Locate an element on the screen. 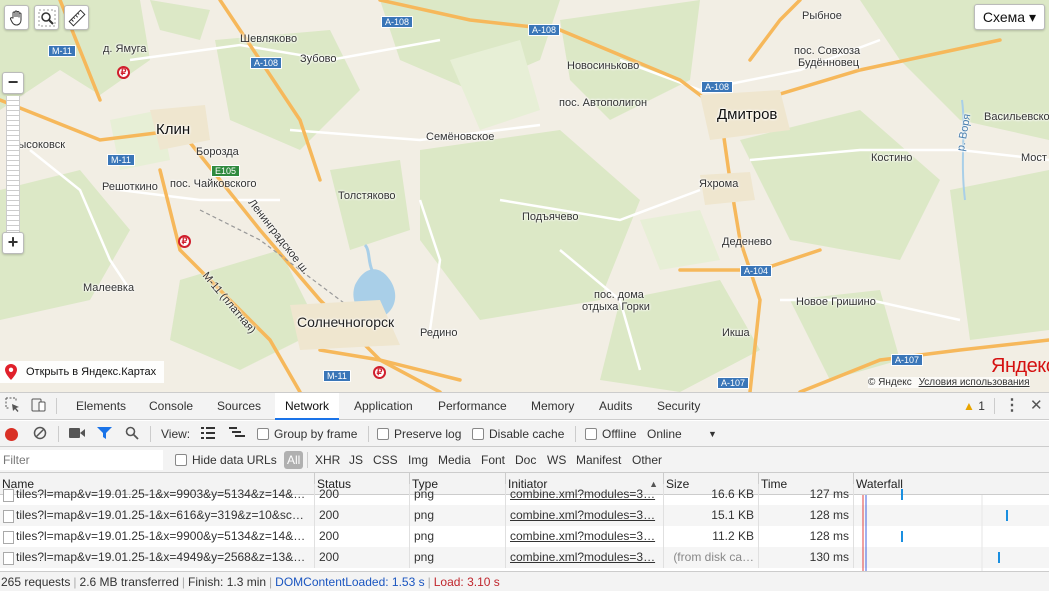  tab-elements: Elements is located at coordinates (101, 406).